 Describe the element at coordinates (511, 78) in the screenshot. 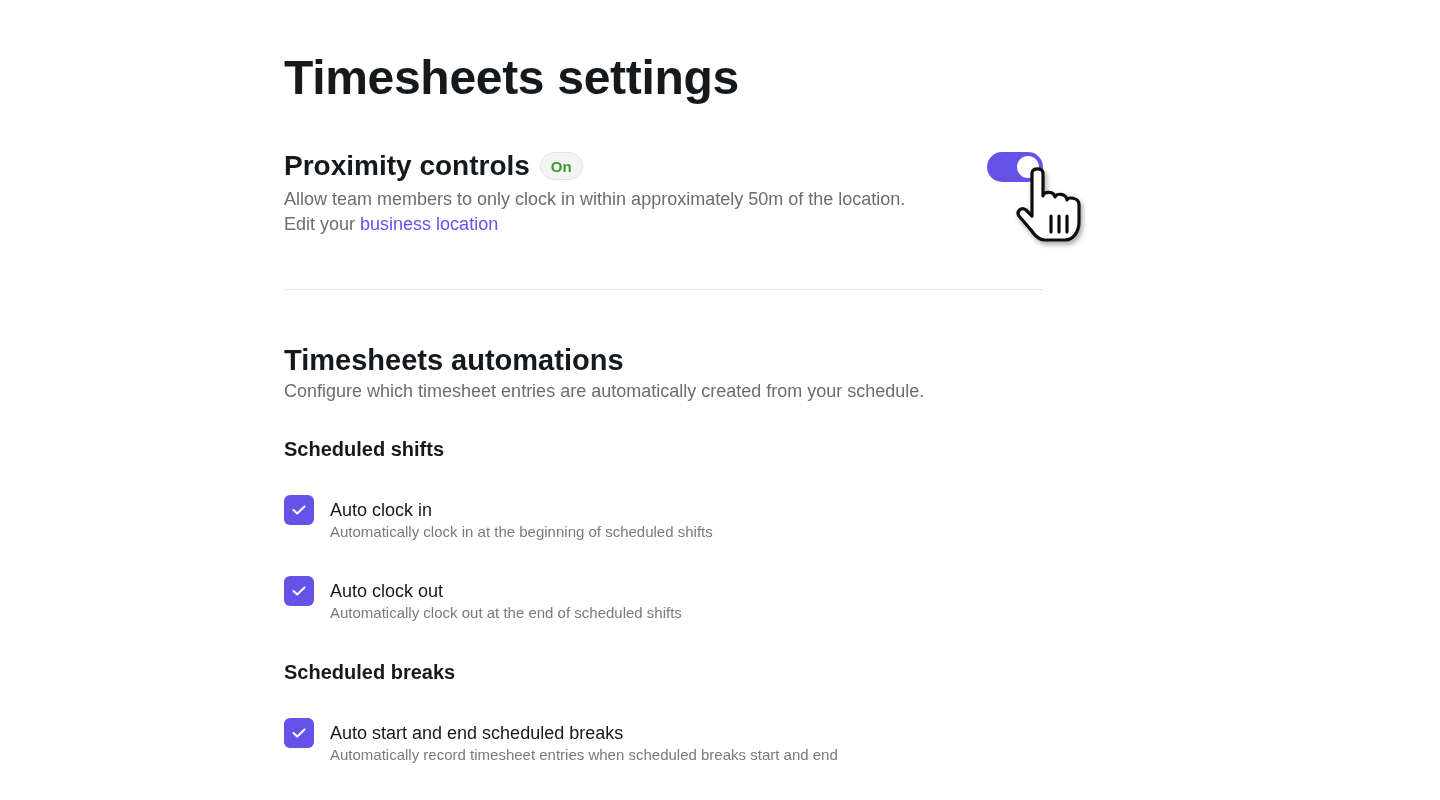

I see `page-title: Timesheets settings` at that location.